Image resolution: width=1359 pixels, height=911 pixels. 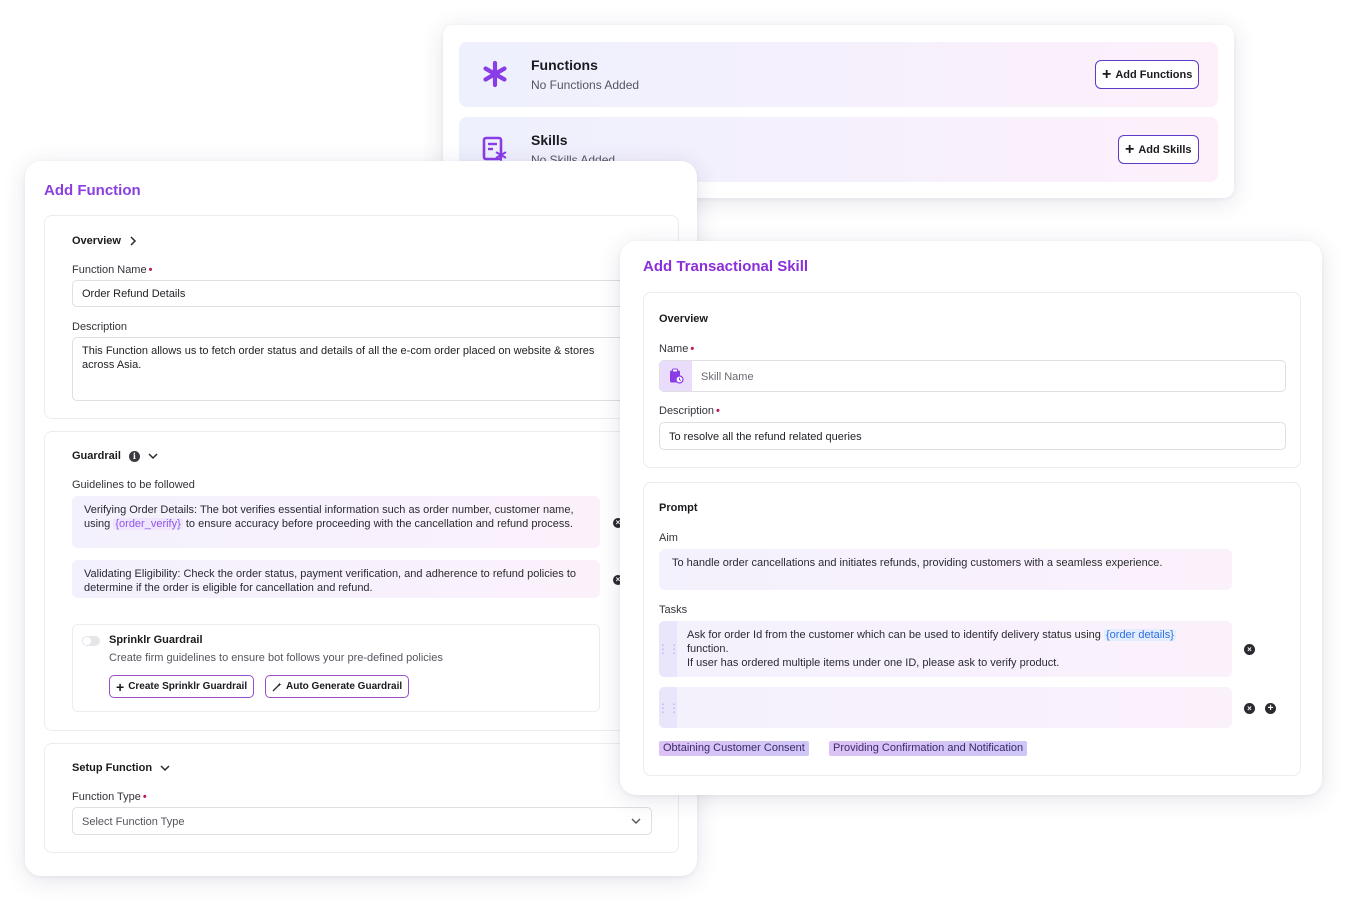 What do you see at coordinates (928, 748) in the screenshot?
I see `suggestion-chip: Providing Confirmation and Notification` at bounding box center [928, 748].